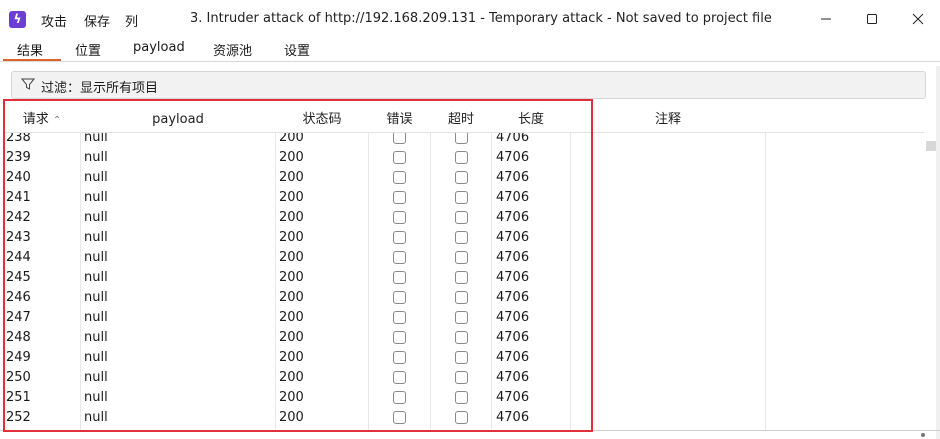 This screenshot has width=940, height=439. What do you see at coordinates (28, 84) in the screenshot?
I see `funnel-icon` at bounding box center [28, 84].